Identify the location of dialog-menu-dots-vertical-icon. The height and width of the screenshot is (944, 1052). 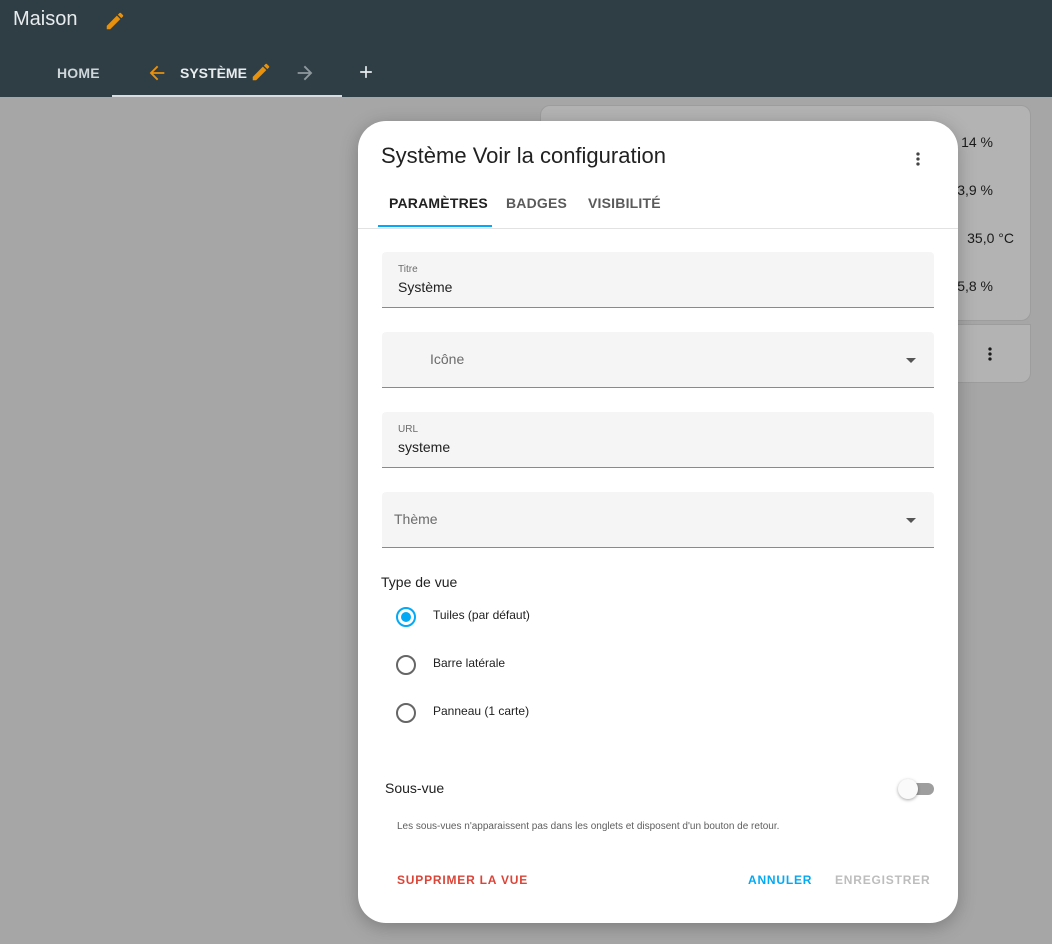
(918, 159).